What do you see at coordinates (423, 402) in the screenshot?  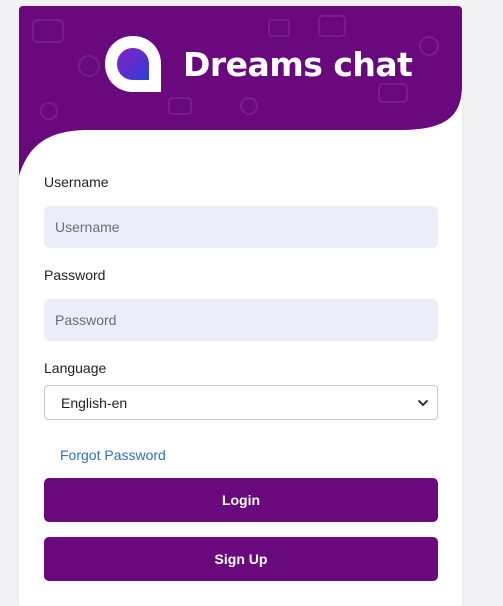 I see `chevron-down-icon` at bounding box center [423, 402].